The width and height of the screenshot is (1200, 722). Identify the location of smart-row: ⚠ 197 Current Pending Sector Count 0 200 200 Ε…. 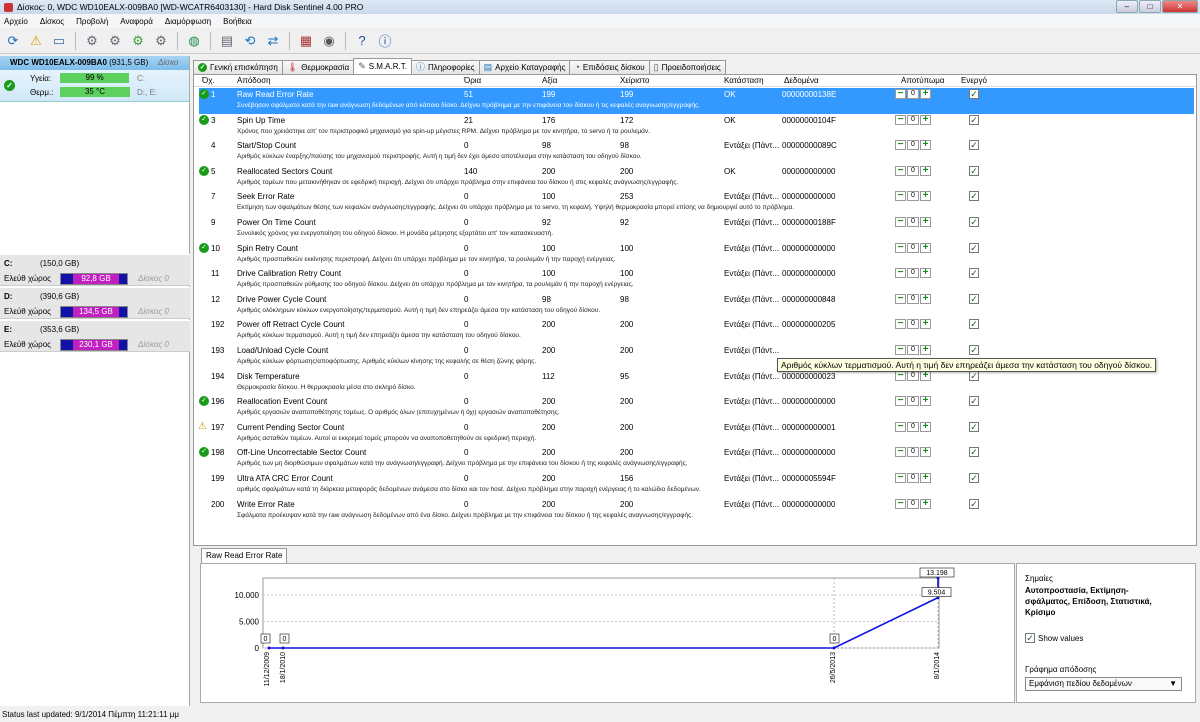
(696, 434).